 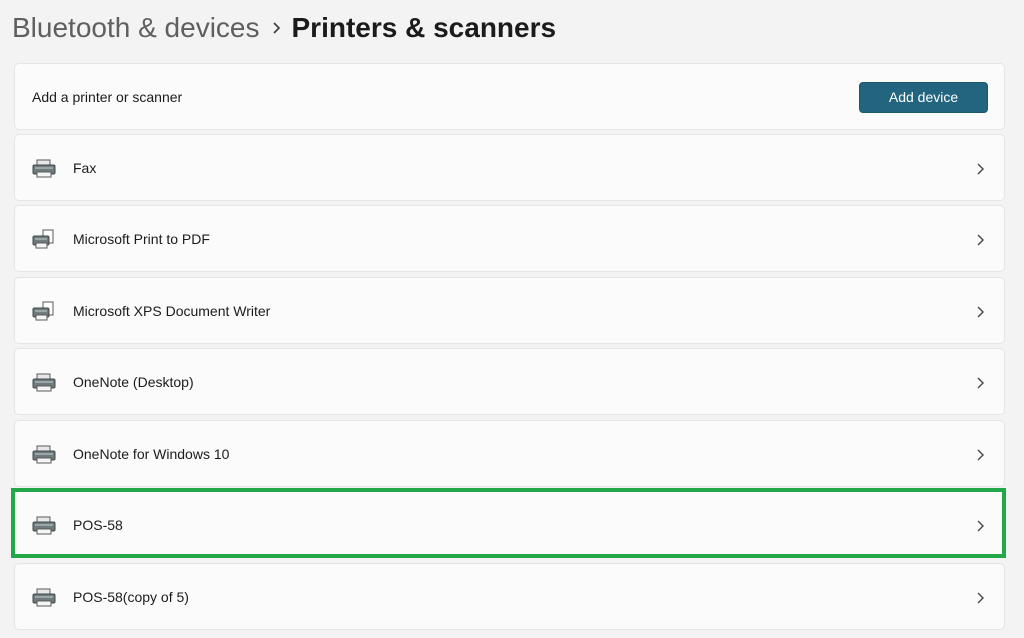 I want to click on device-row-pos-58: POS-58, so click(x=509, y=524).